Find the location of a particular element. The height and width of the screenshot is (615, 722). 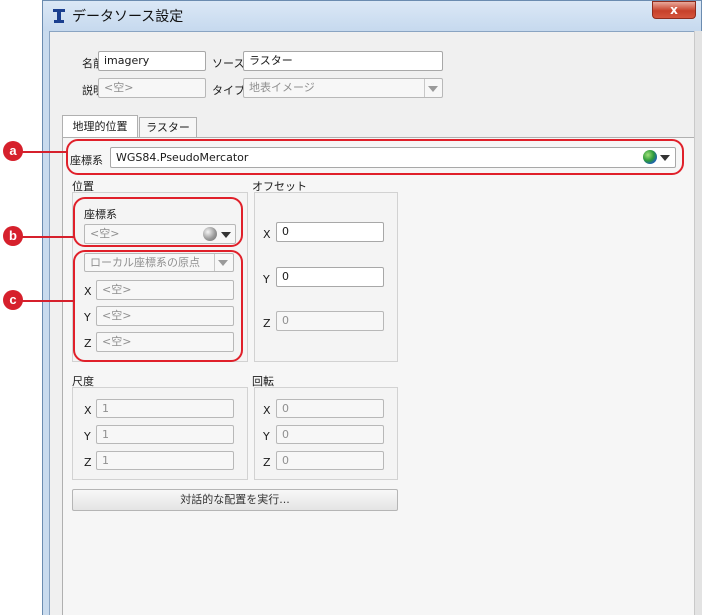

scale-y-label: Y is located at coordinates (87, 436).